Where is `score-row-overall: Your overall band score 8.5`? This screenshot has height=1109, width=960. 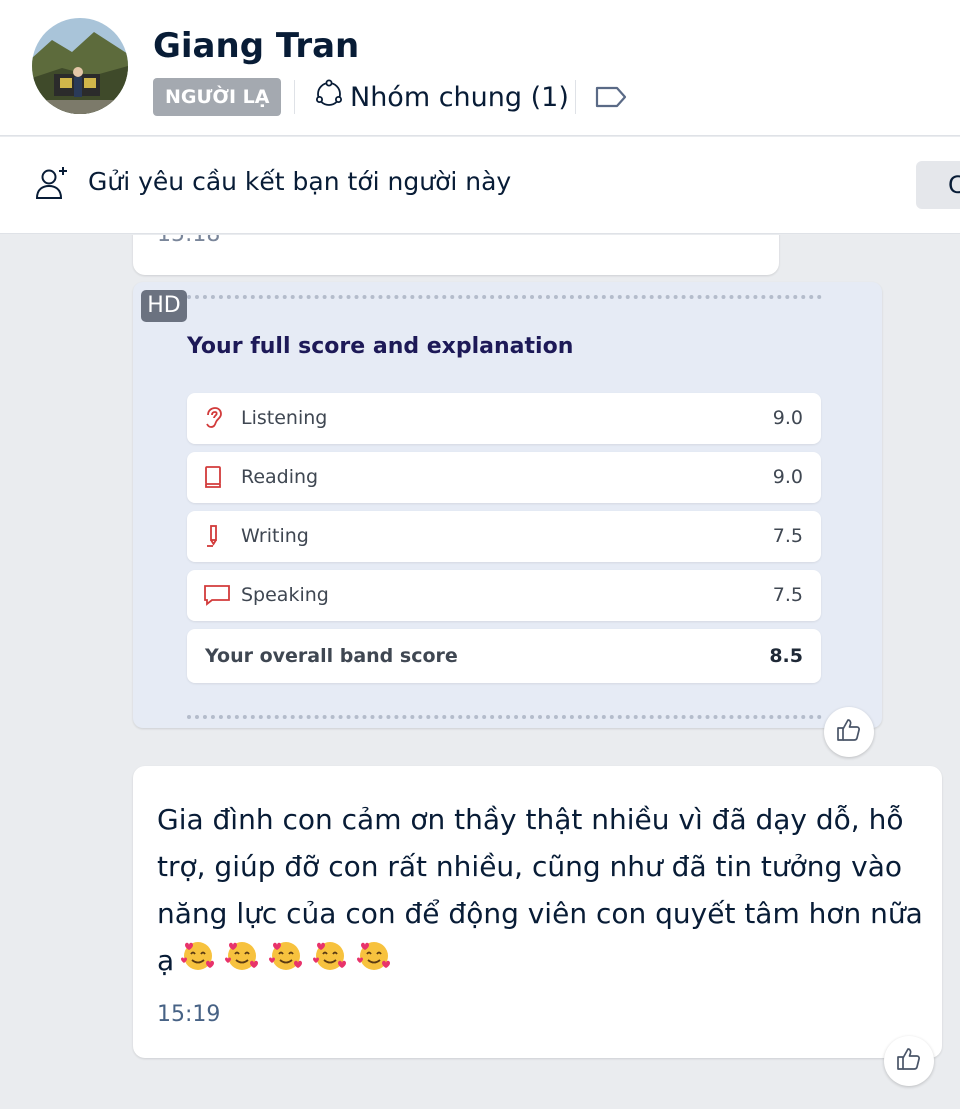
score-row-overall: Your overall band score 8.5 is located at coordinates (504, 656).